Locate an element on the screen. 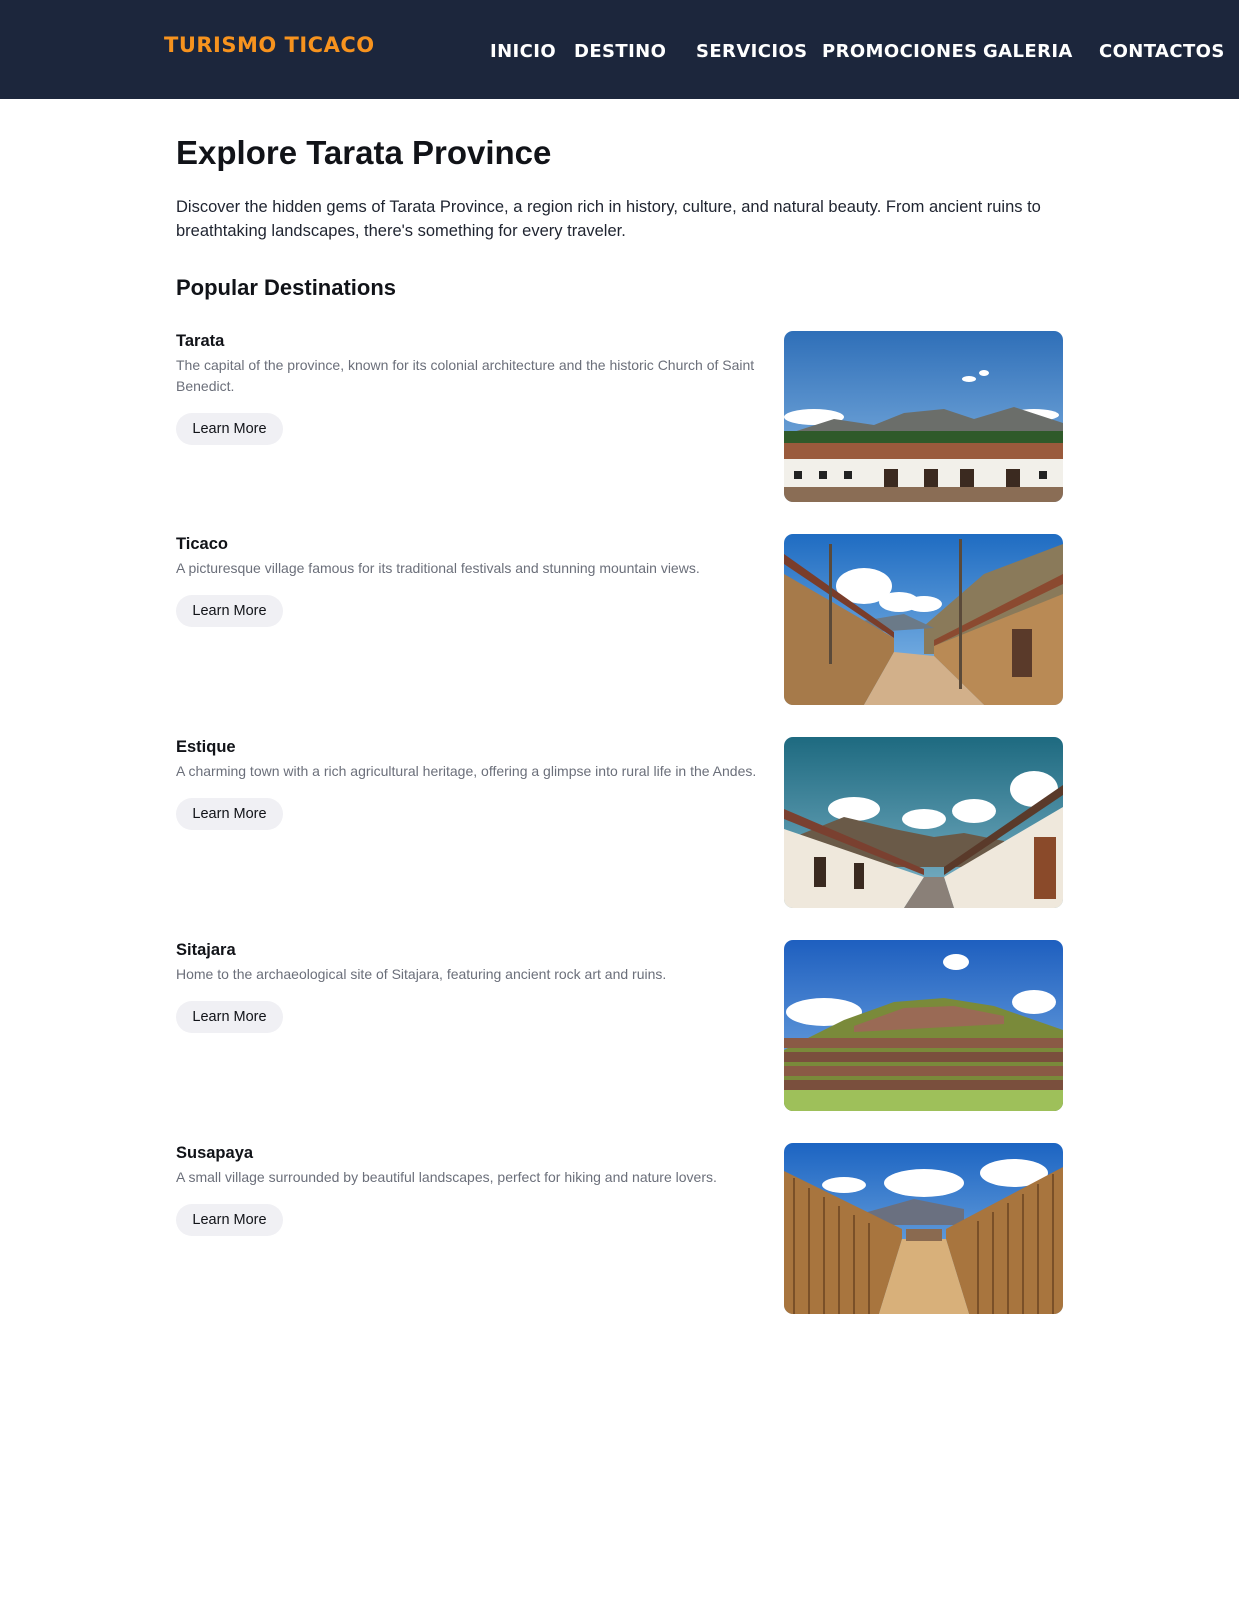 The height and width of the screenshot is (1618, 1239). village-street-photo is located at coordinates (923, 619).